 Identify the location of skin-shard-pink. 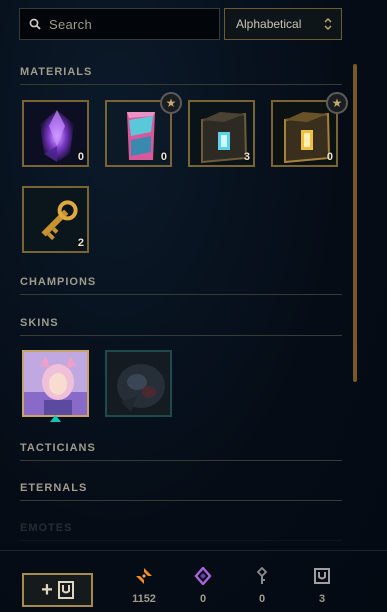
(55, 383).